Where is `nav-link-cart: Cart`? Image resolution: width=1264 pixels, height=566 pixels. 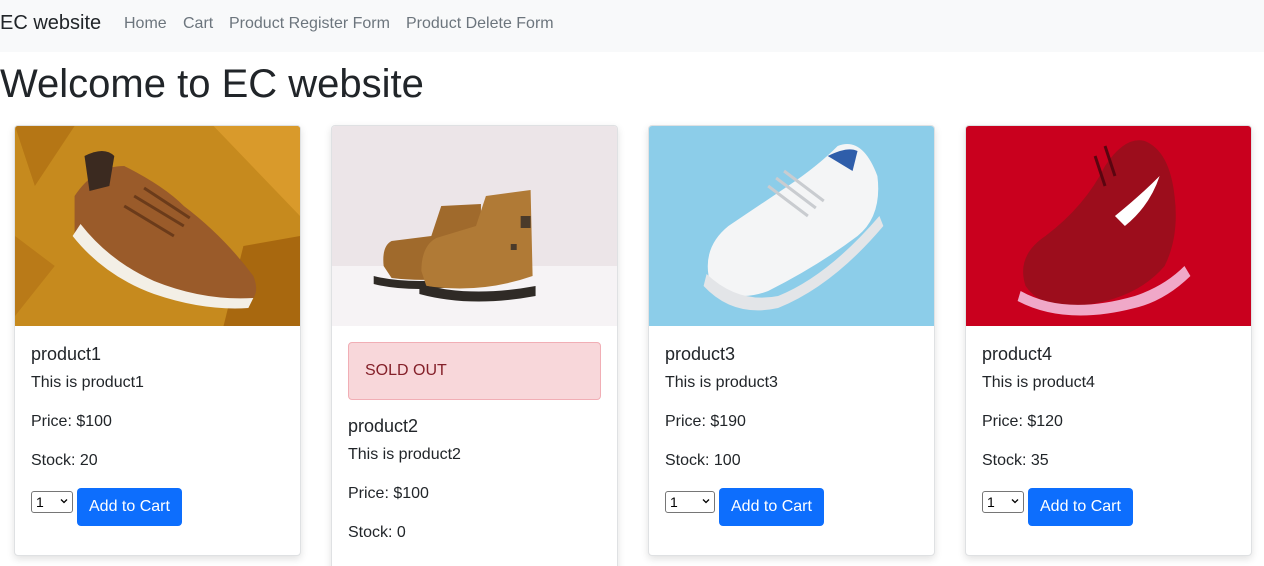
nav-link-cart: Cart is located at coordinates (198, 24).